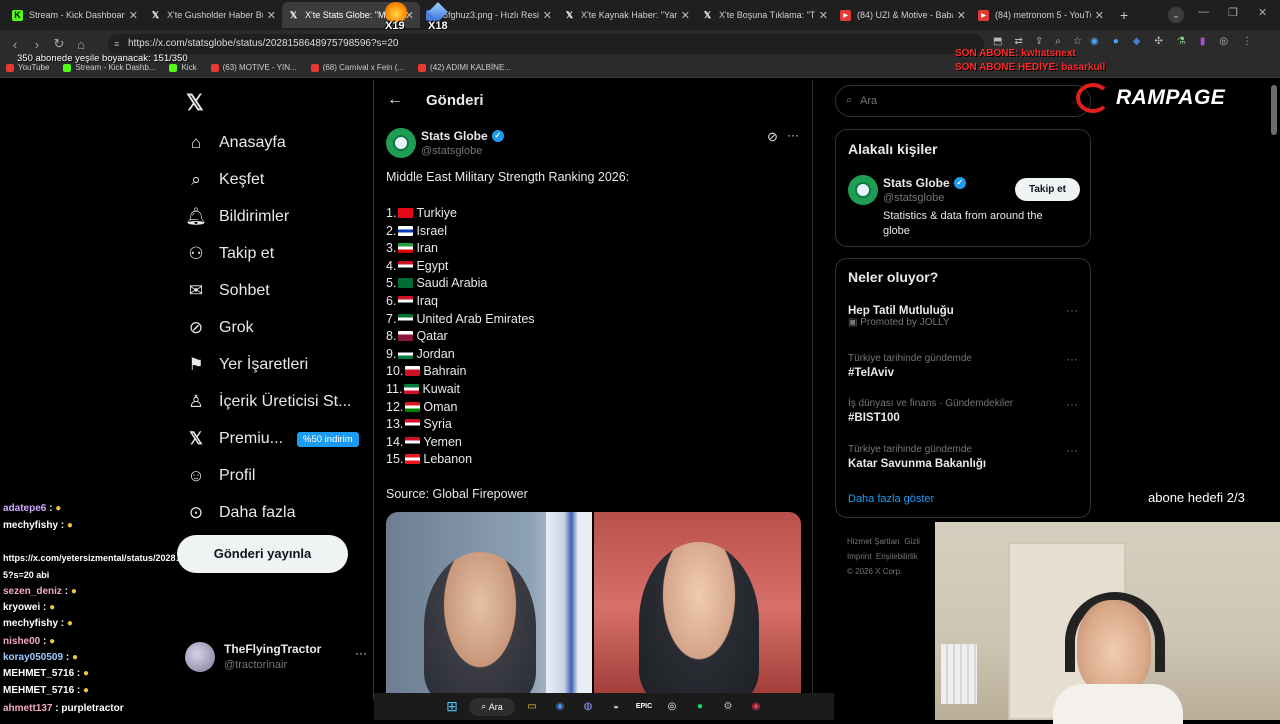 This screenshot has height=724, width=1280. Describe the element at coordinates (1058, 41) in the screenshot. I see `zoom-icon: ⌕` at that location.